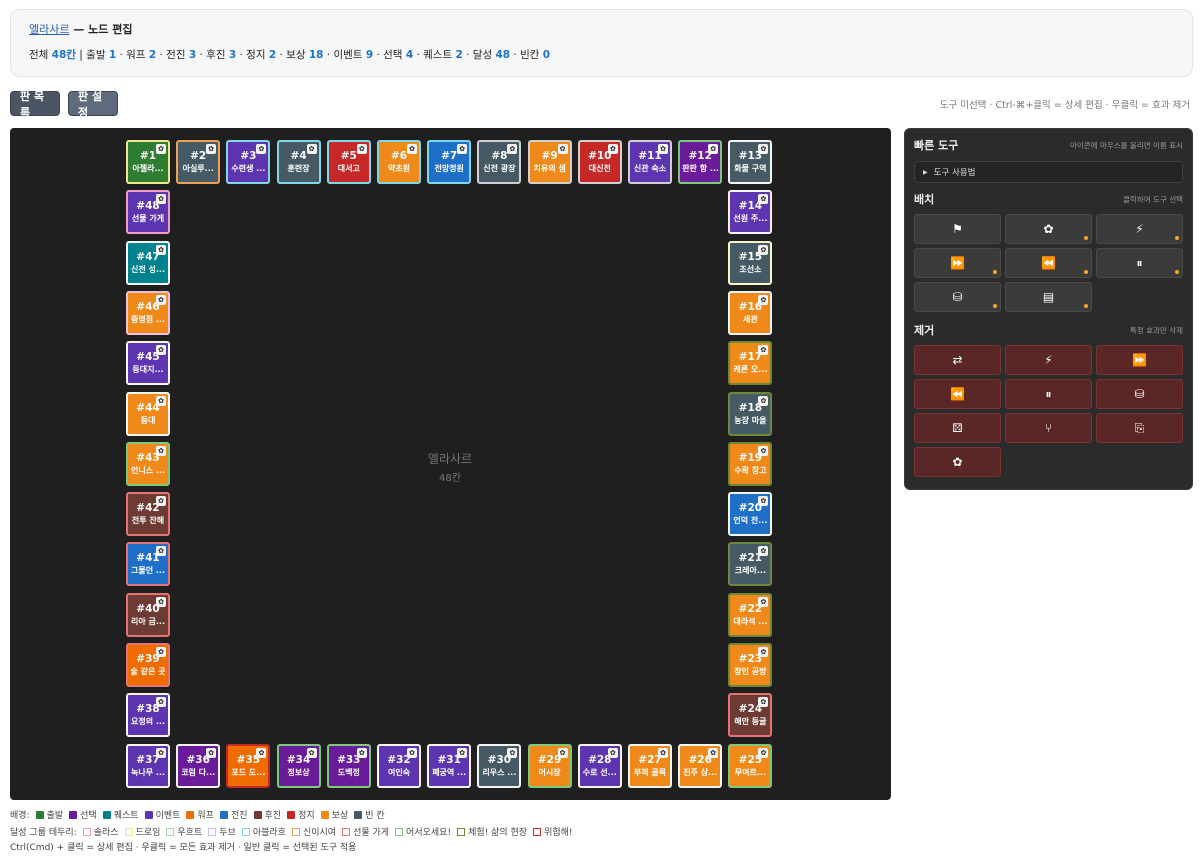 The width and height of the screenshot is (1200, 861). Describe the element at coordinates (148, 212) in the screenshot. I see `board-tile: #48 선물 가게 ✿` at that location.